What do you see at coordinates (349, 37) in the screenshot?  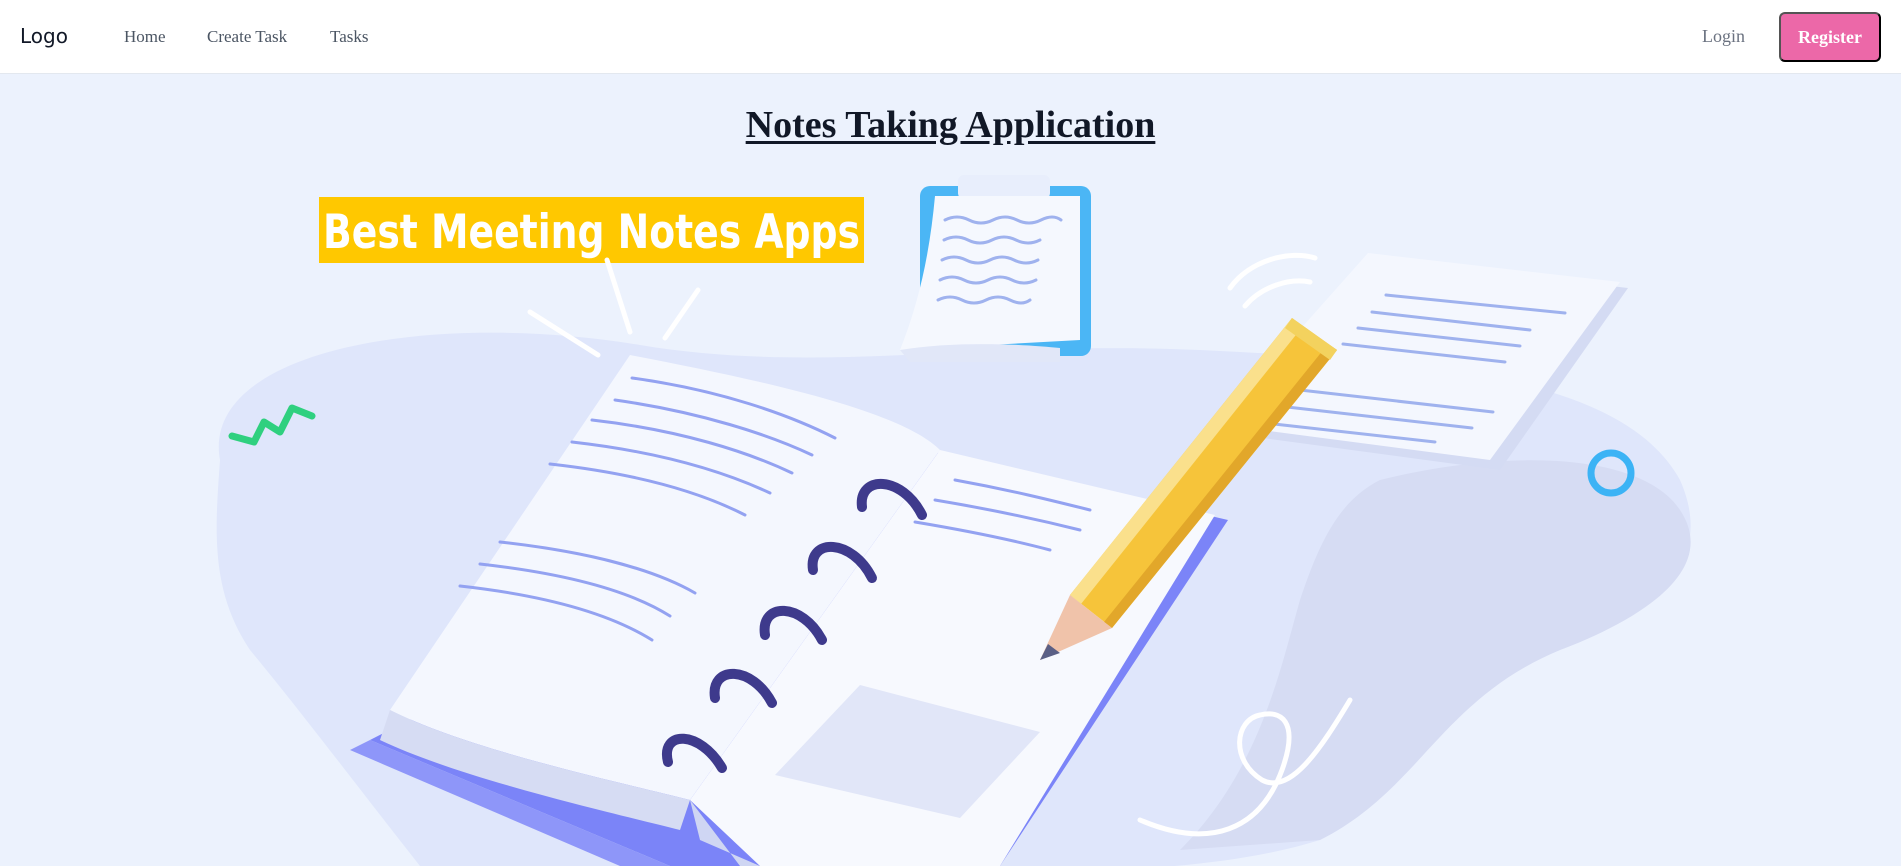 I see `nav-link-tasks: Tasks` at bounding box center [349, 37].